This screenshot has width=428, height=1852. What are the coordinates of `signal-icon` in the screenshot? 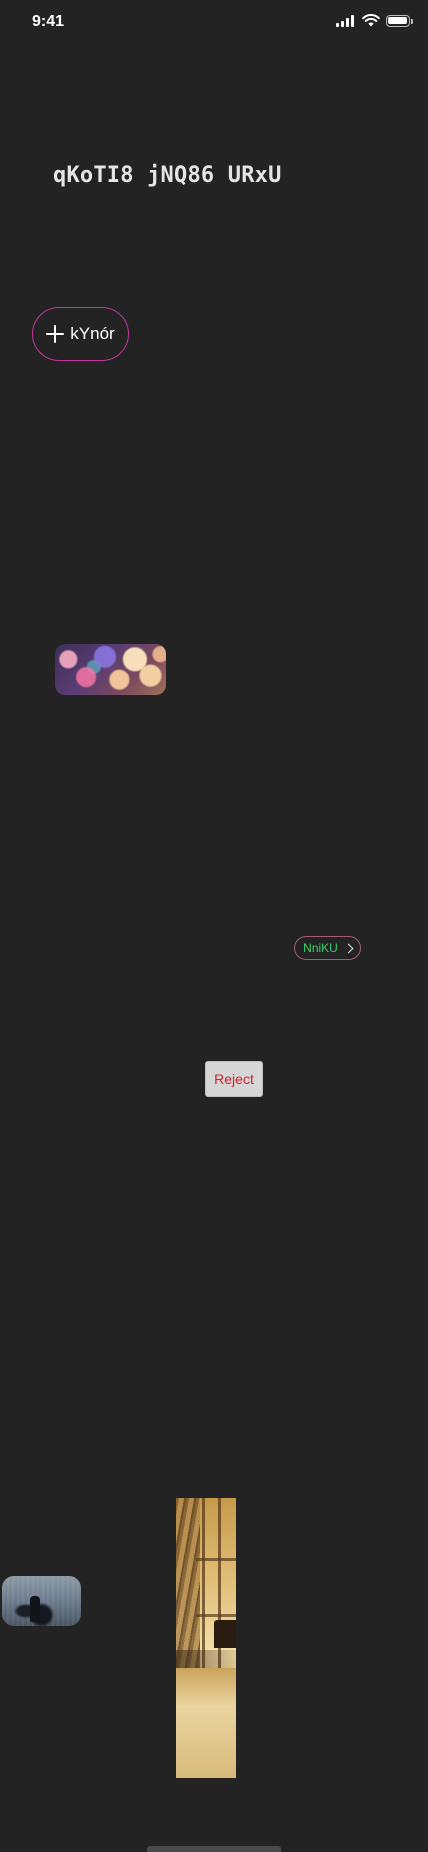 It's located at (346, 20).